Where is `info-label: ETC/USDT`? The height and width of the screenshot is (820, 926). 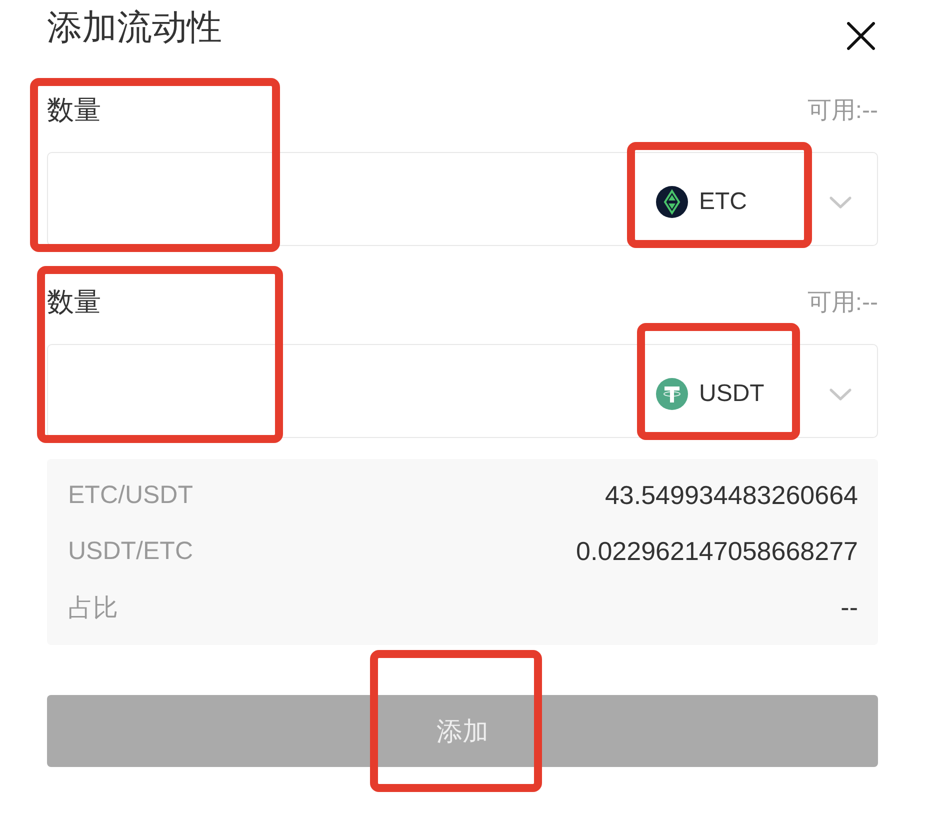 info-label: ETC/USDT is located at coordinates (130, 495).